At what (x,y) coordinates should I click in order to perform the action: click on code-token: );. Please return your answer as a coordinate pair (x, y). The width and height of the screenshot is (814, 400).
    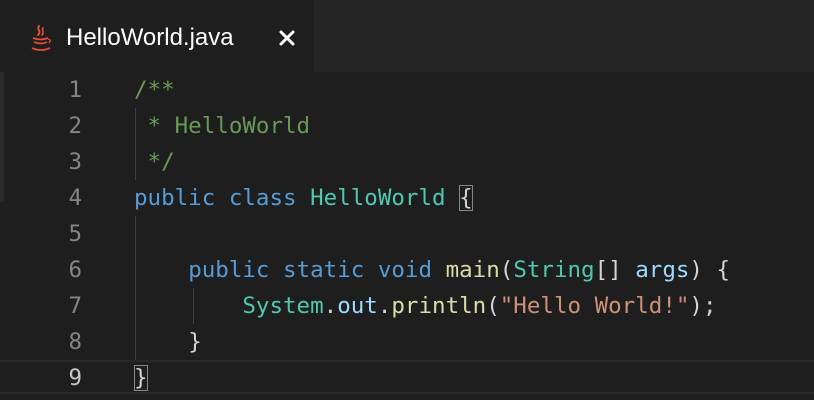
    Looking at the image, I should click on (703, 306).